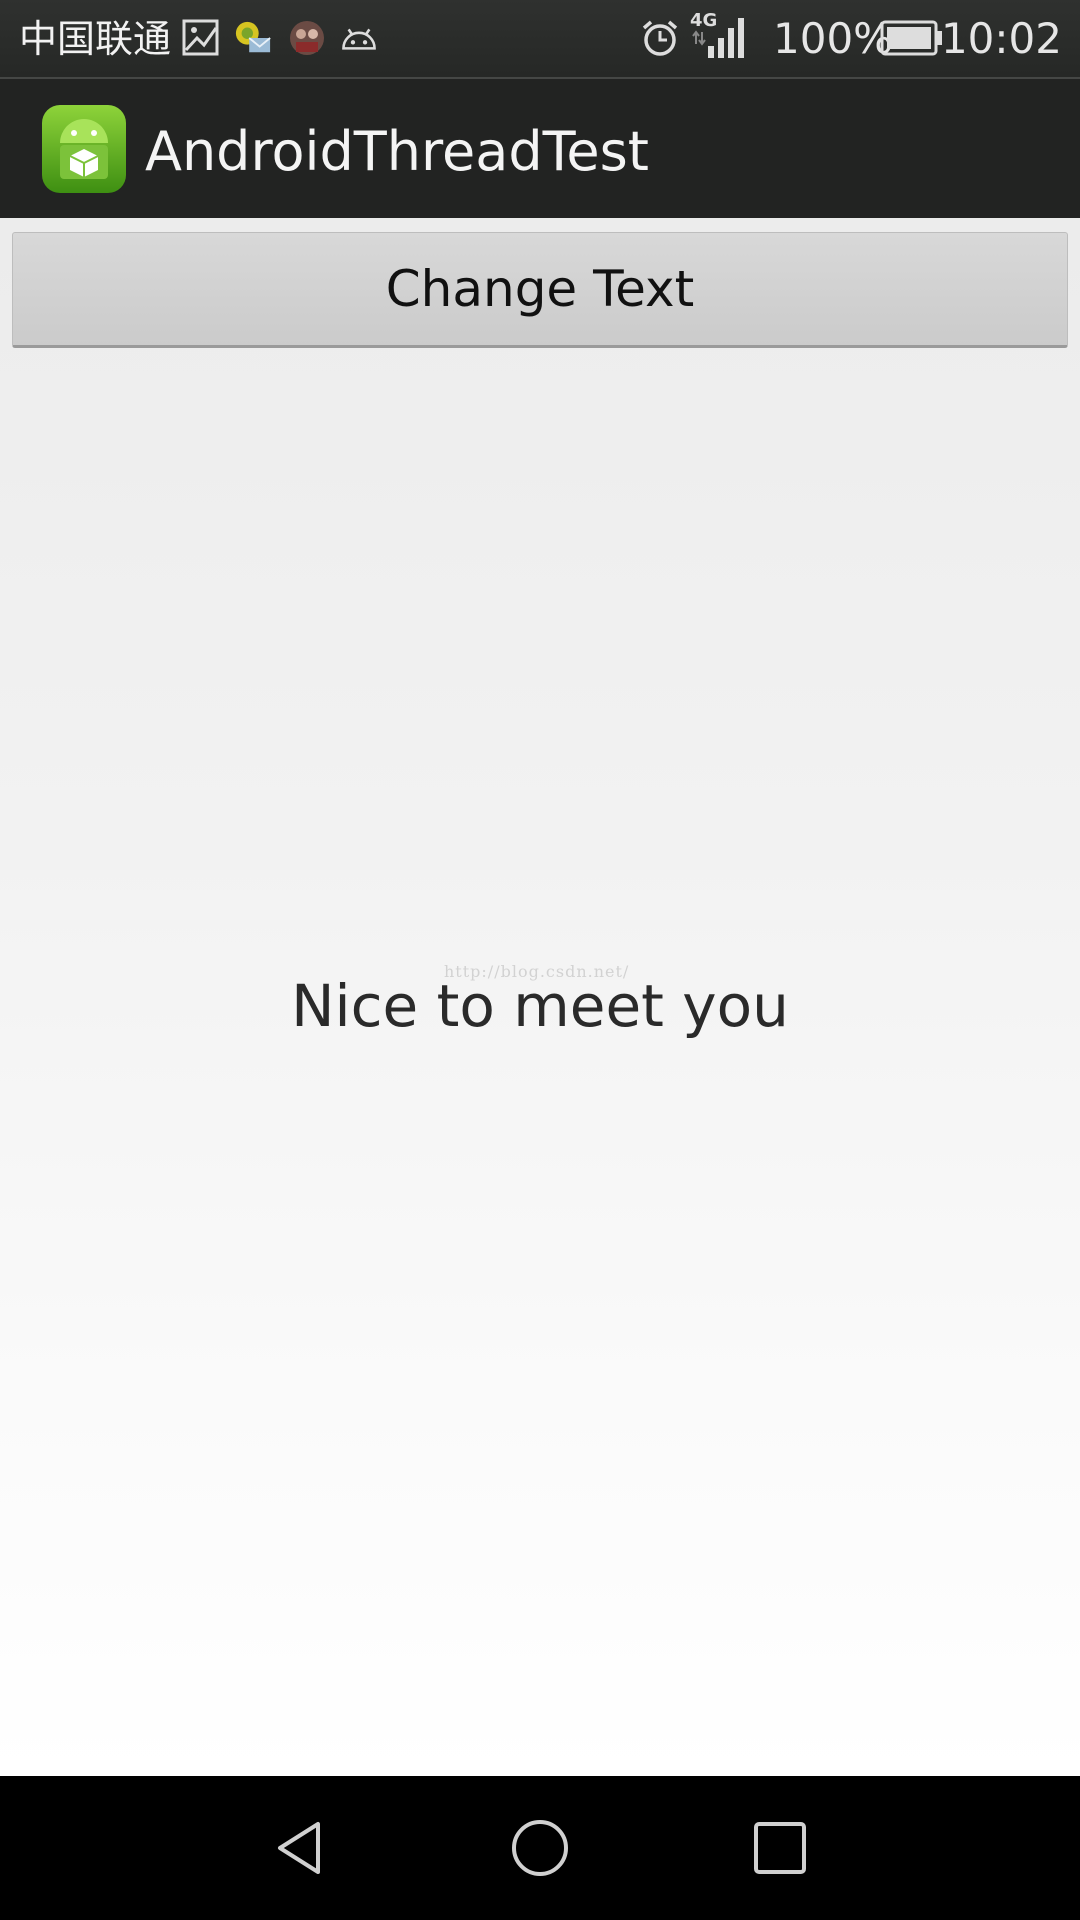 This screenshot has height=1920, width=1080. I want to click on home-icon, so click(540, 1848).